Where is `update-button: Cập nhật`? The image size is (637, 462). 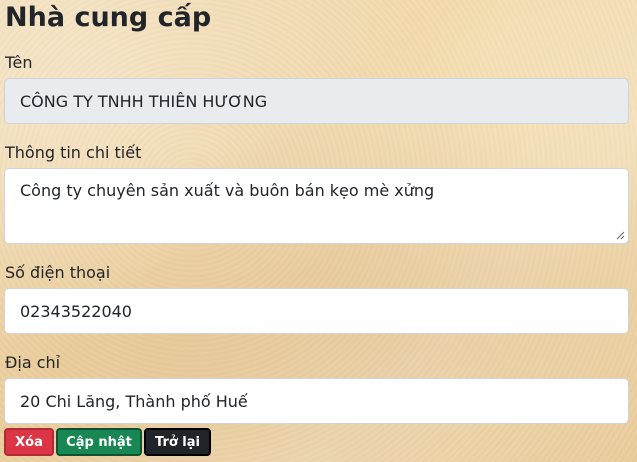 update-button: Cập nhật is located at coordinates (99, 442).